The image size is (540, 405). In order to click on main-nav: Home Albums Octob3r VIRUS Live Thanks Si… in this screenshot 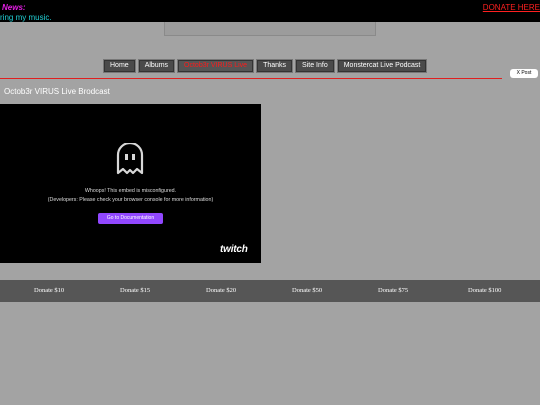, I will do `click(265, 66)`.